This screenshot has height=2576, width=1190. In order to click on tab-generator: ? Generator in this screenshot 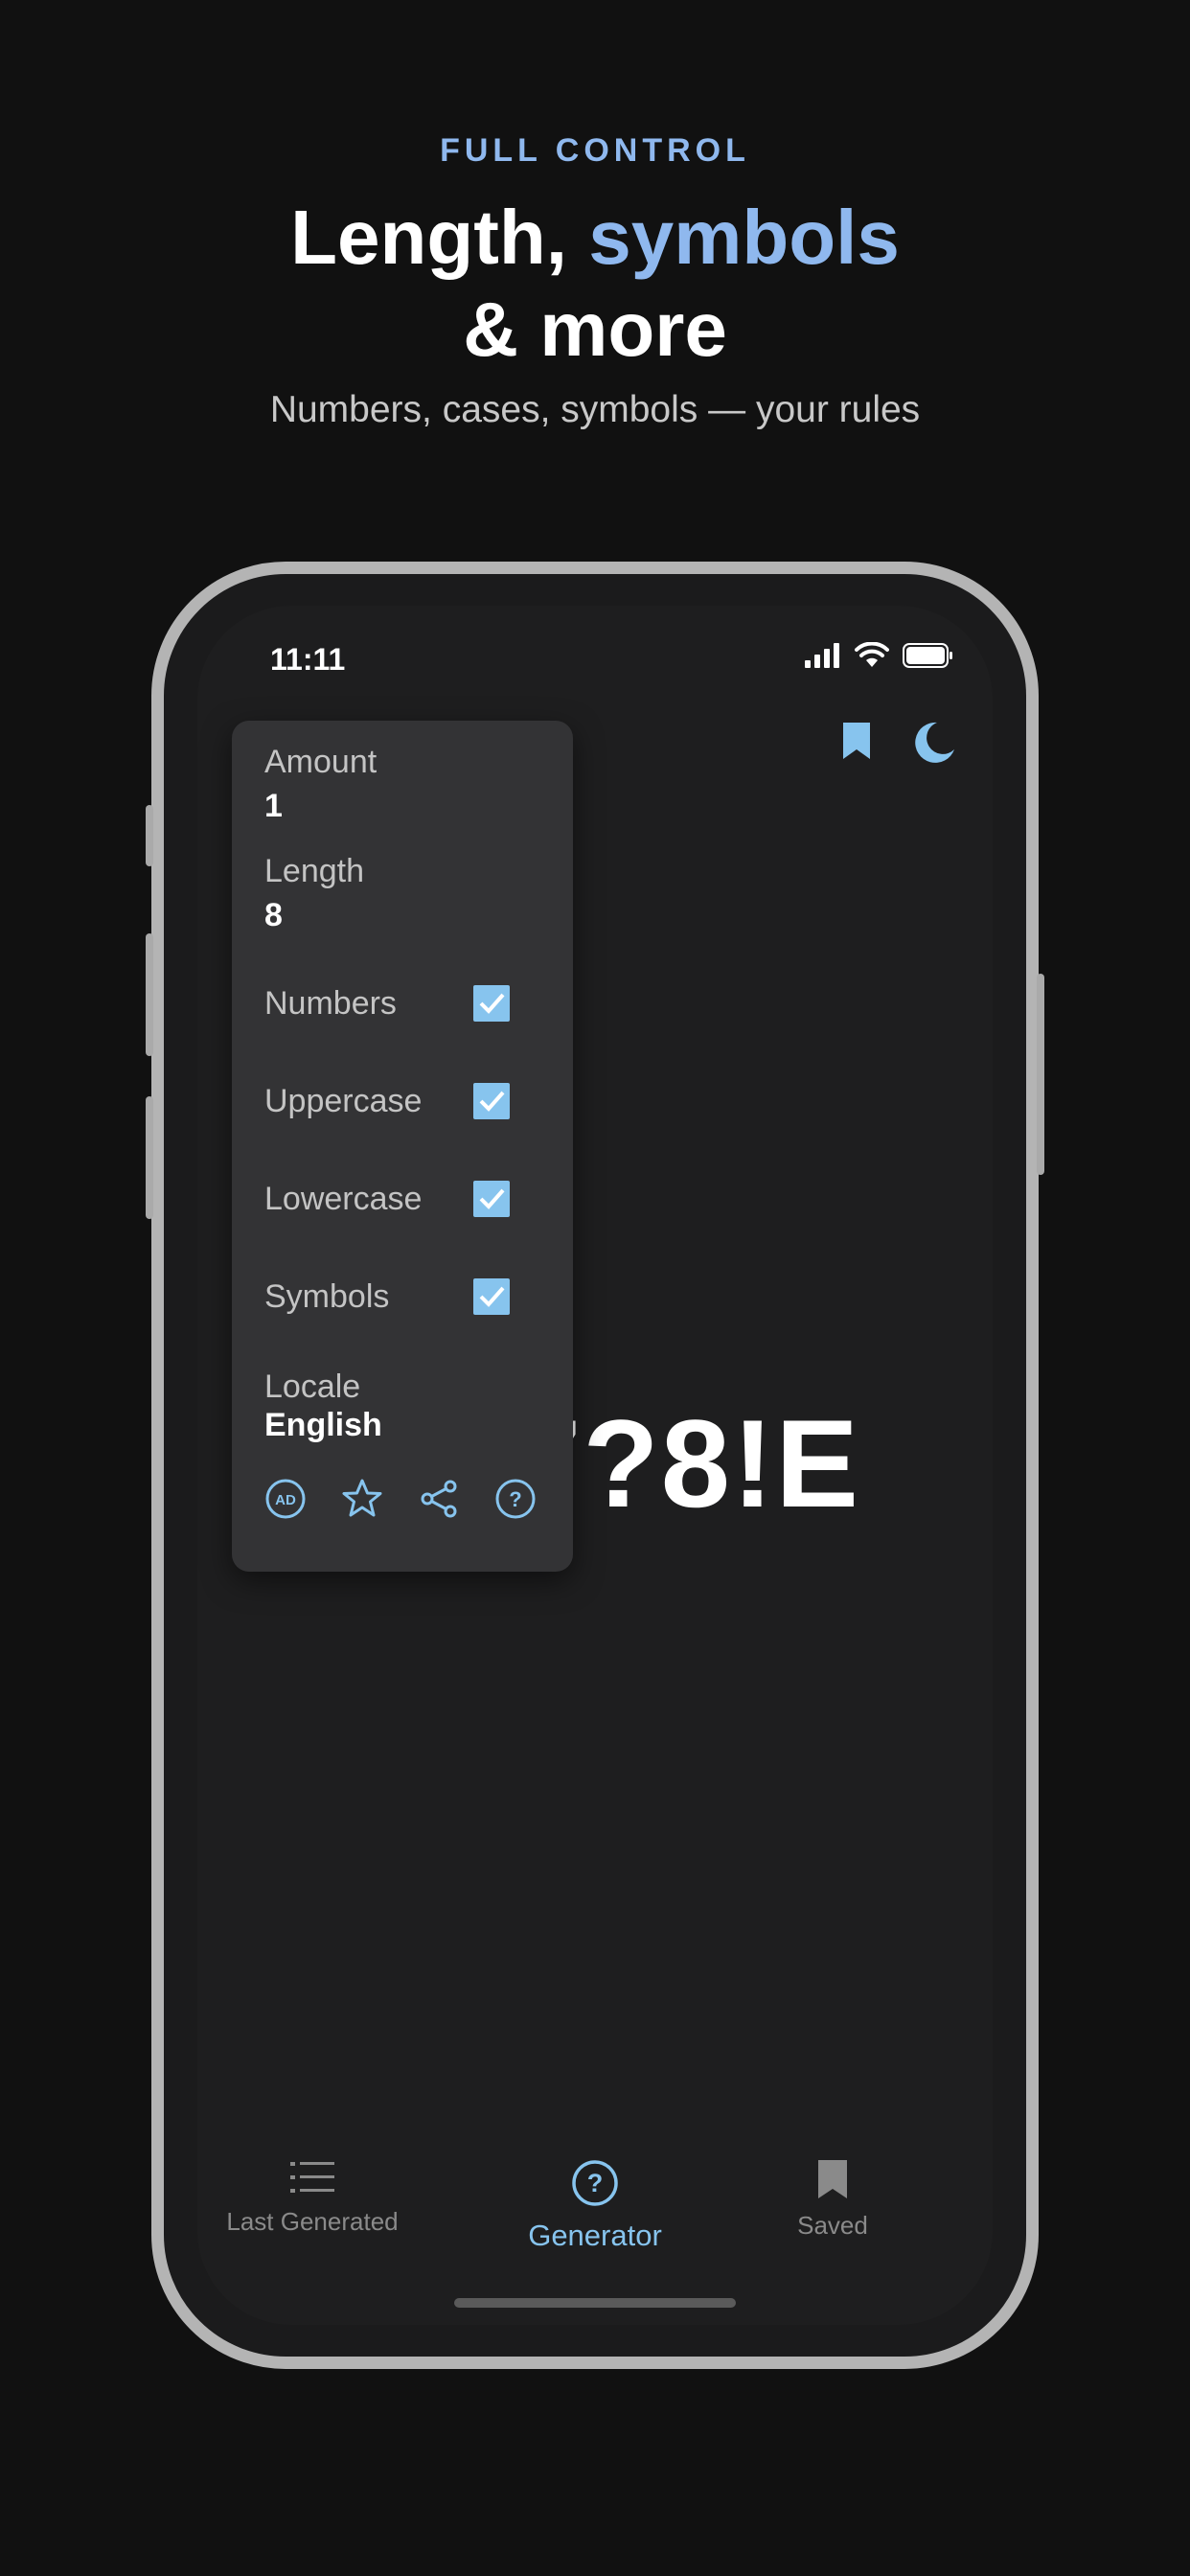, I will do `click(595, 2205)`.